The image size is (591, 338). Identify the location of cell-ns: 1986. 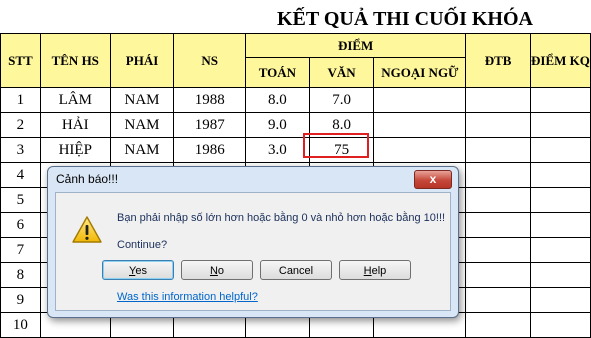
(209, 150).